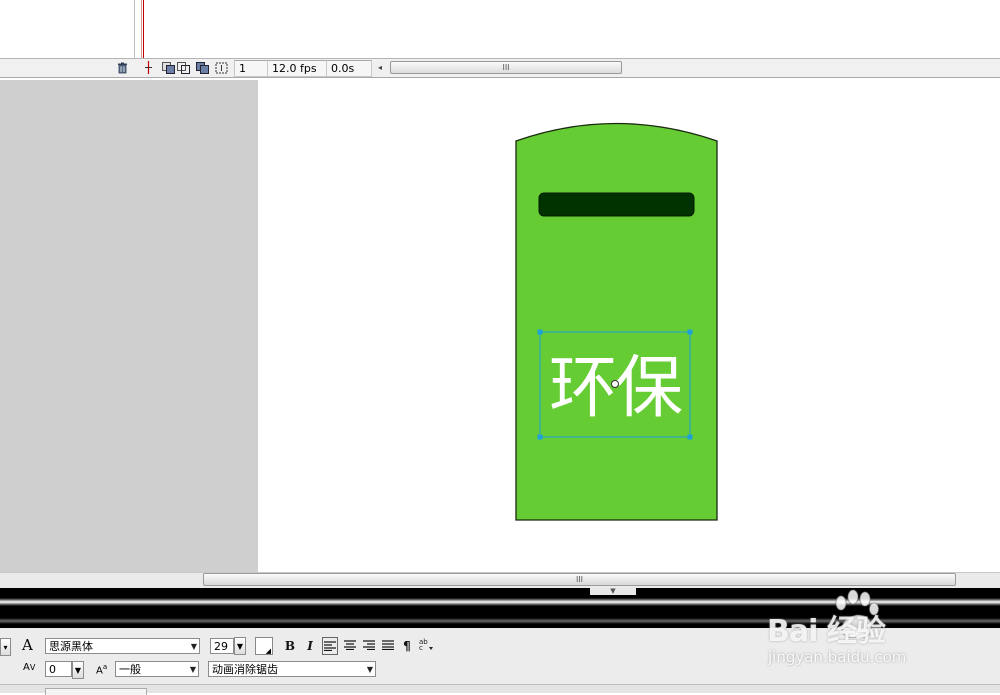 The image size is (1000, 695). Describe the element at coordinates (27, 645) in the screenshot. I see `font-icon: A` at that location.